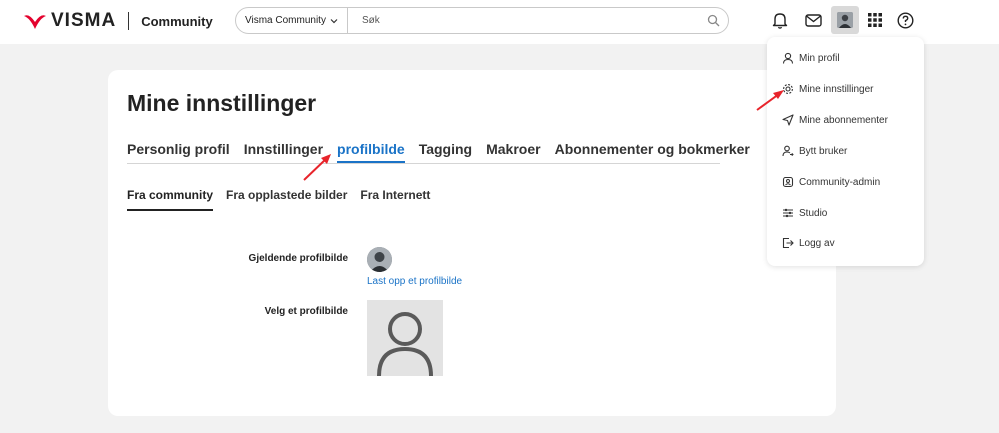  Describe the element at coordinates (788, 213) in the screenshot. I see `sliders-icon` at that location.